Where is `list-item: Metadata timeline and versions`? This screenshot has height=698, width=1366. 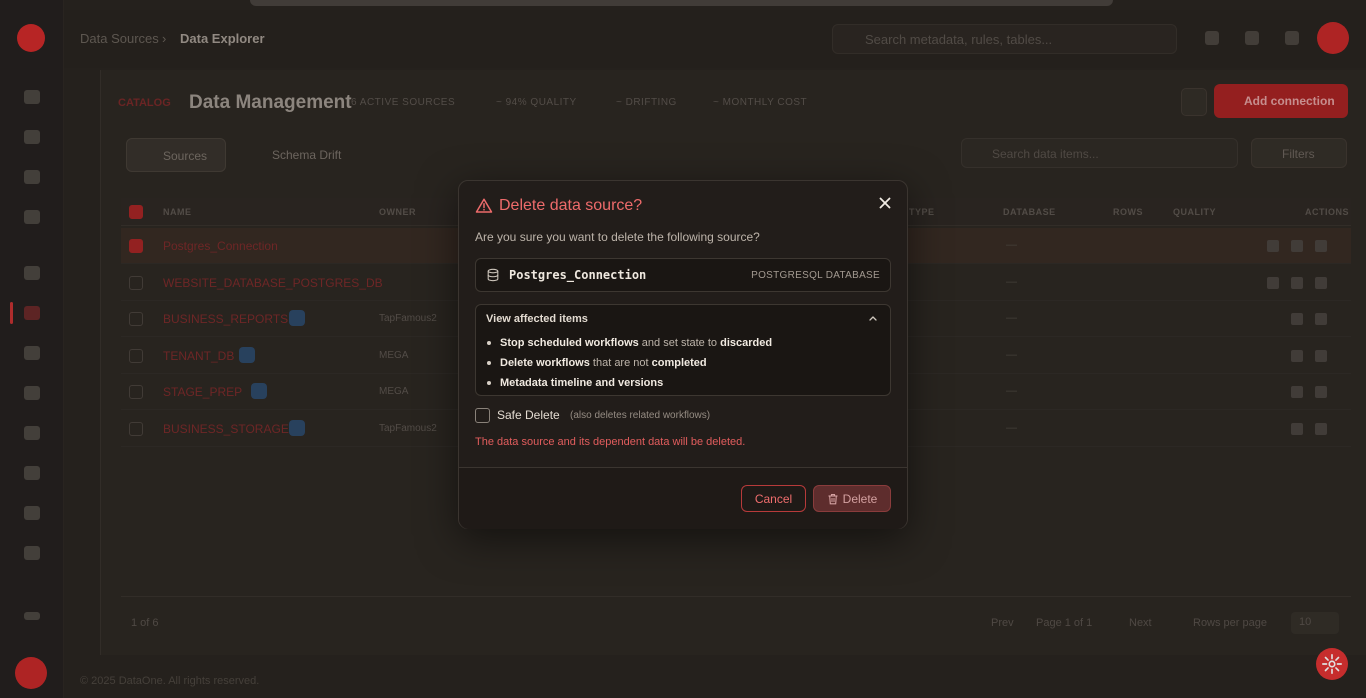 list-item: Metadata timeline and versions is located at coordinates (629, 383).